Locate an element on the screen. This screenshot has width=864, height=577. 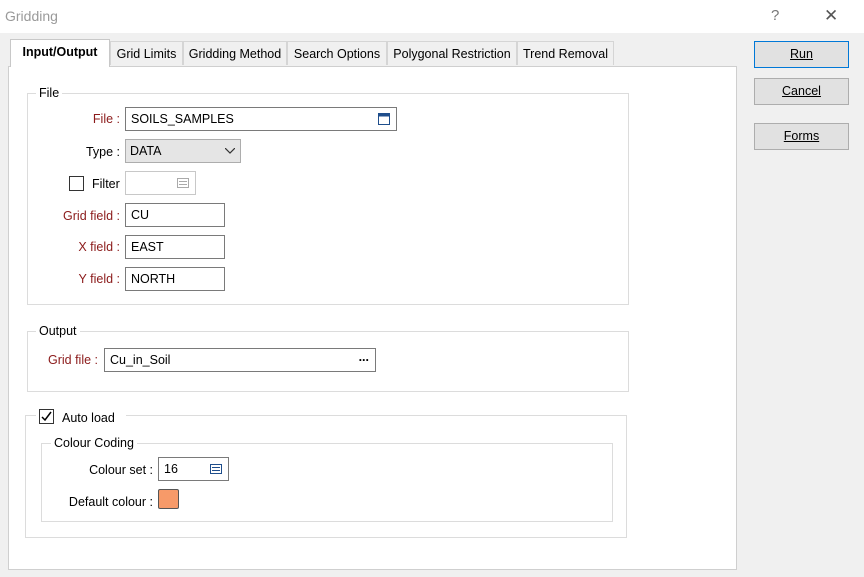
output-group-label: Output is located at coordinates (58, 331).